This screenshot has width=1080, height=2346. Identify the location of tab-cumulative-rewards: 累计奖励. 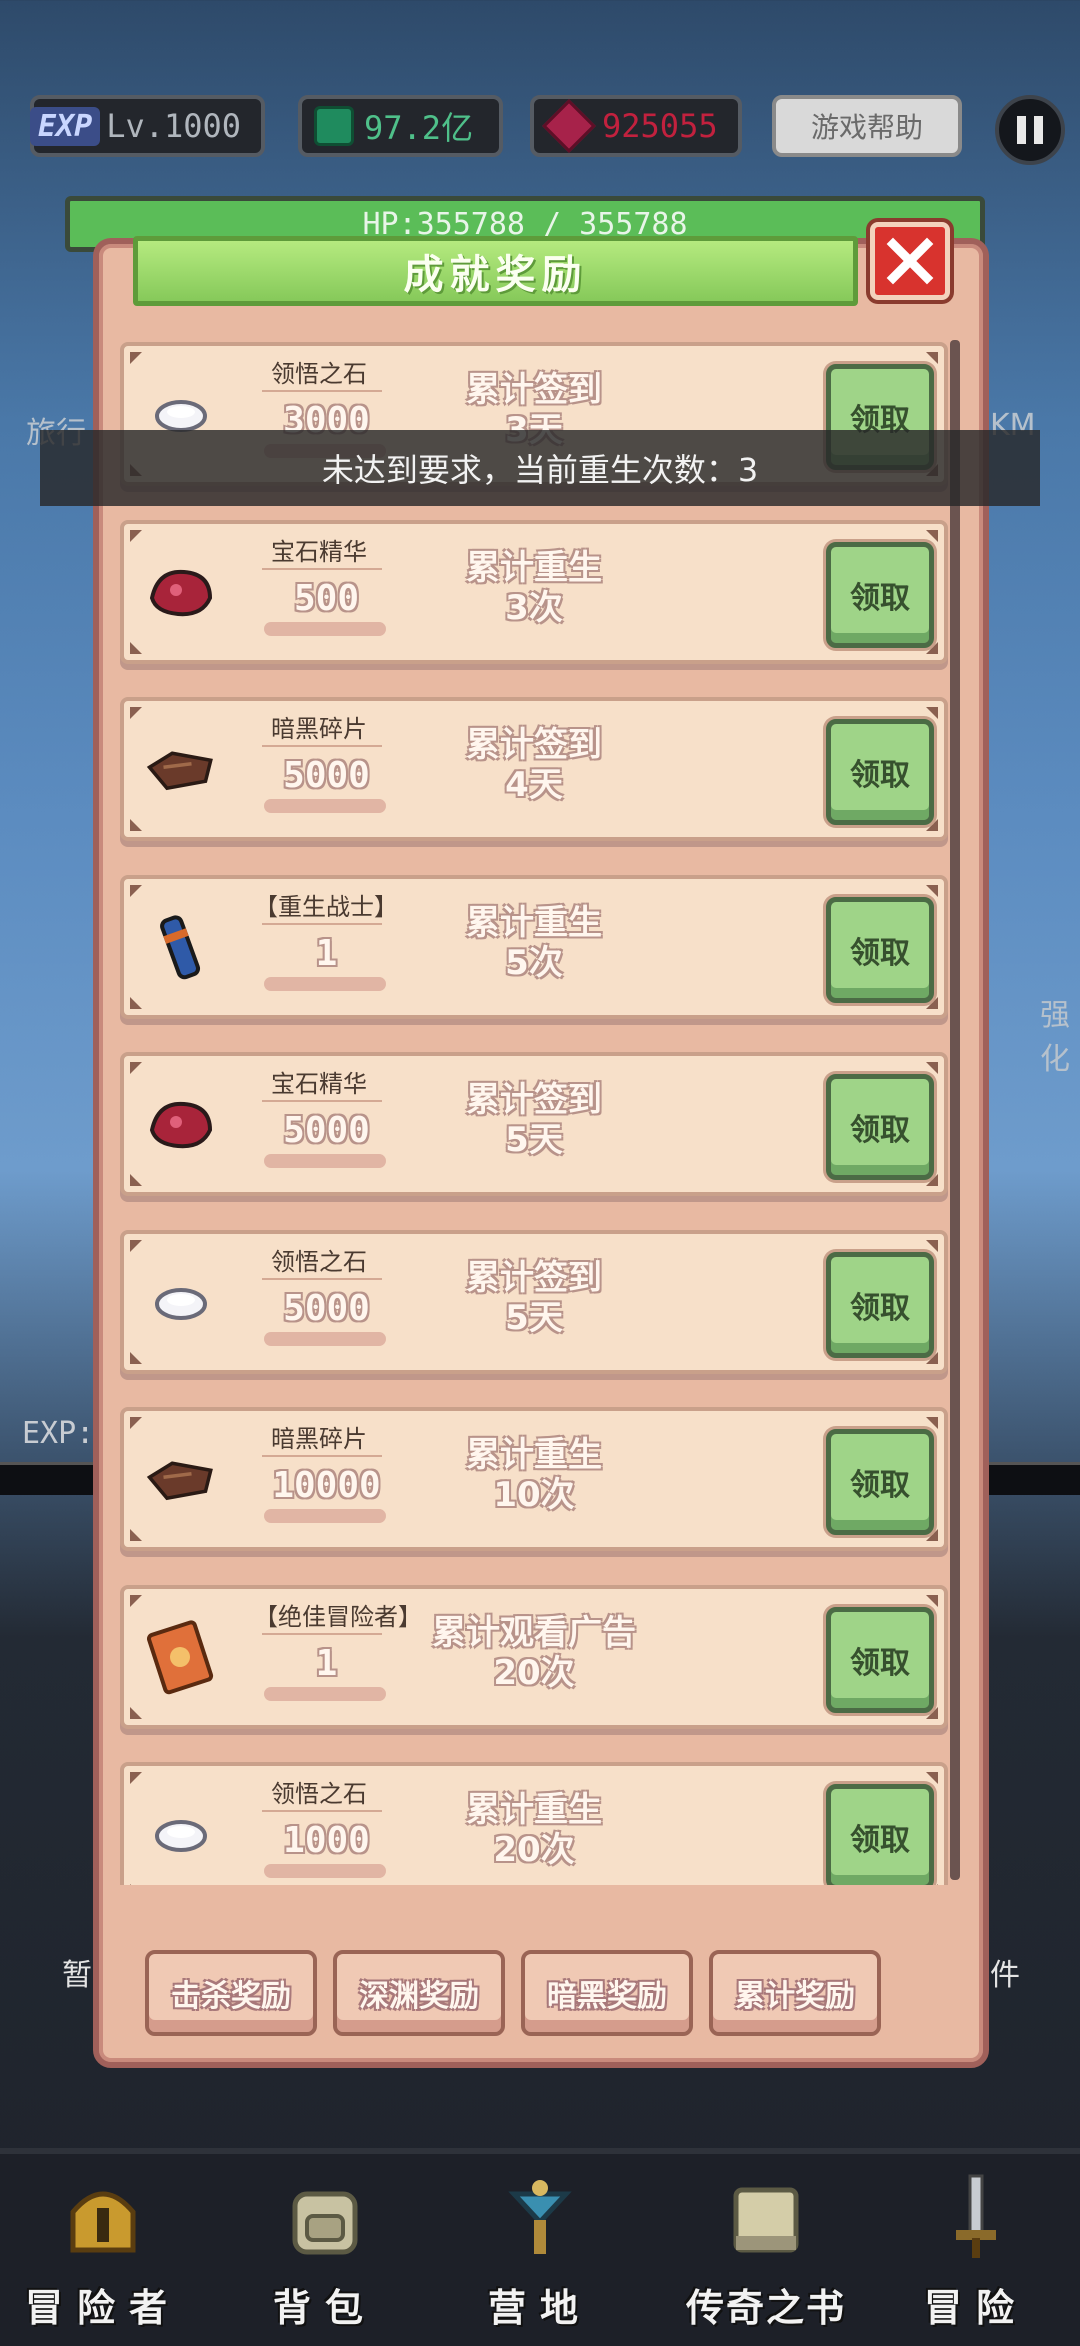
(795, 1993).